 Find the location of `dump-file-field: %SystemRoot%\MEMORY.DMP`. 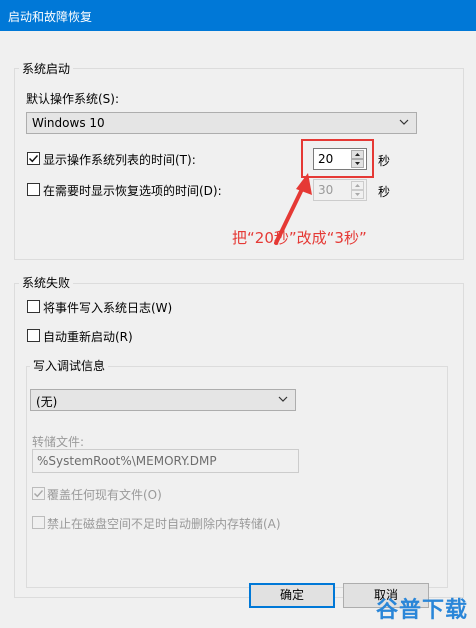

dump-file-field: %SystemRoot%\MEMORY.DMP is located at coordinates (165, 461).